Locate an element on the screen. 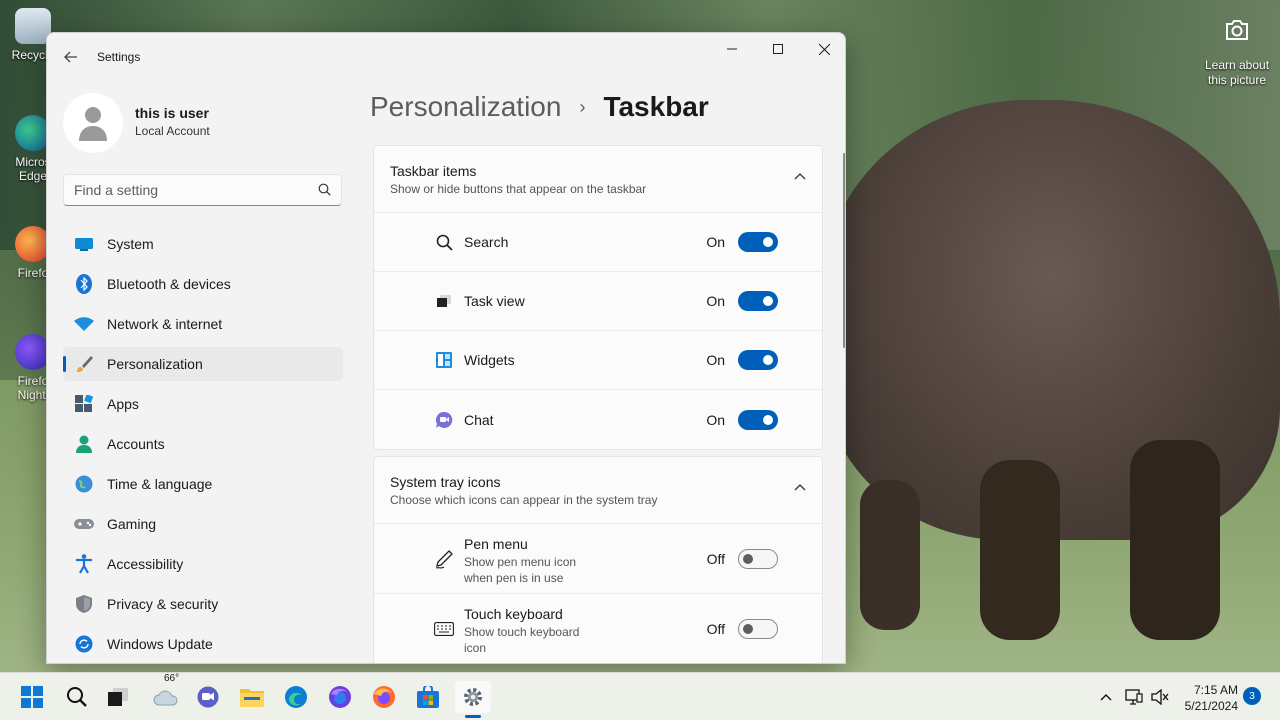 The image size is (1280, 720). touch-keyboard-toggle is located at coordinates (758, 629).